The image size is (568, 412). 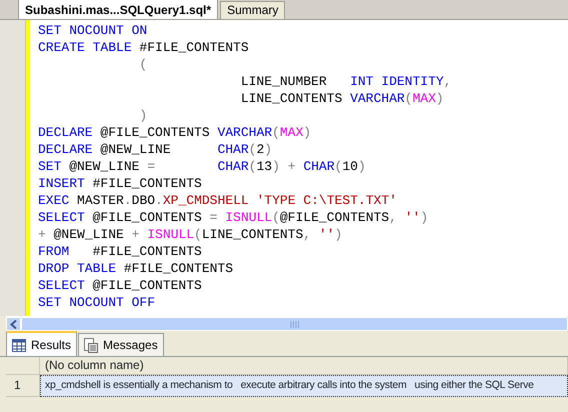 I want to click on code-line: SELECT @FILE_CONTENTS = ISNULL(@FILE_CONTENTS, ''), so click(x=234, y=217).